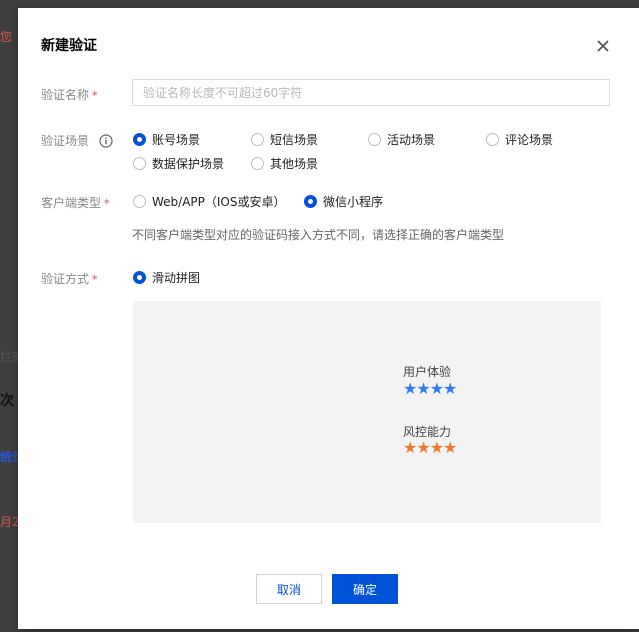 This screenshot has width=639, height=632. What do you see at coordinates (166, 139) in the screenshot?
I see `scene-option-account: 账号场景` at bounding box center [166, 139].